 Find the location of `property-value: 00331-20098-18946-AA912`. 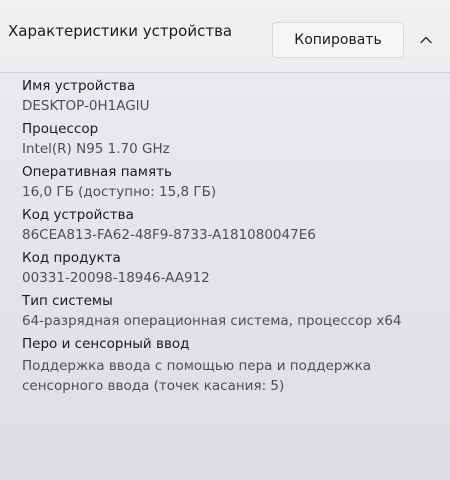

property-value: 00331-20098-18946-AA912 is located at coordinates (116, 278).